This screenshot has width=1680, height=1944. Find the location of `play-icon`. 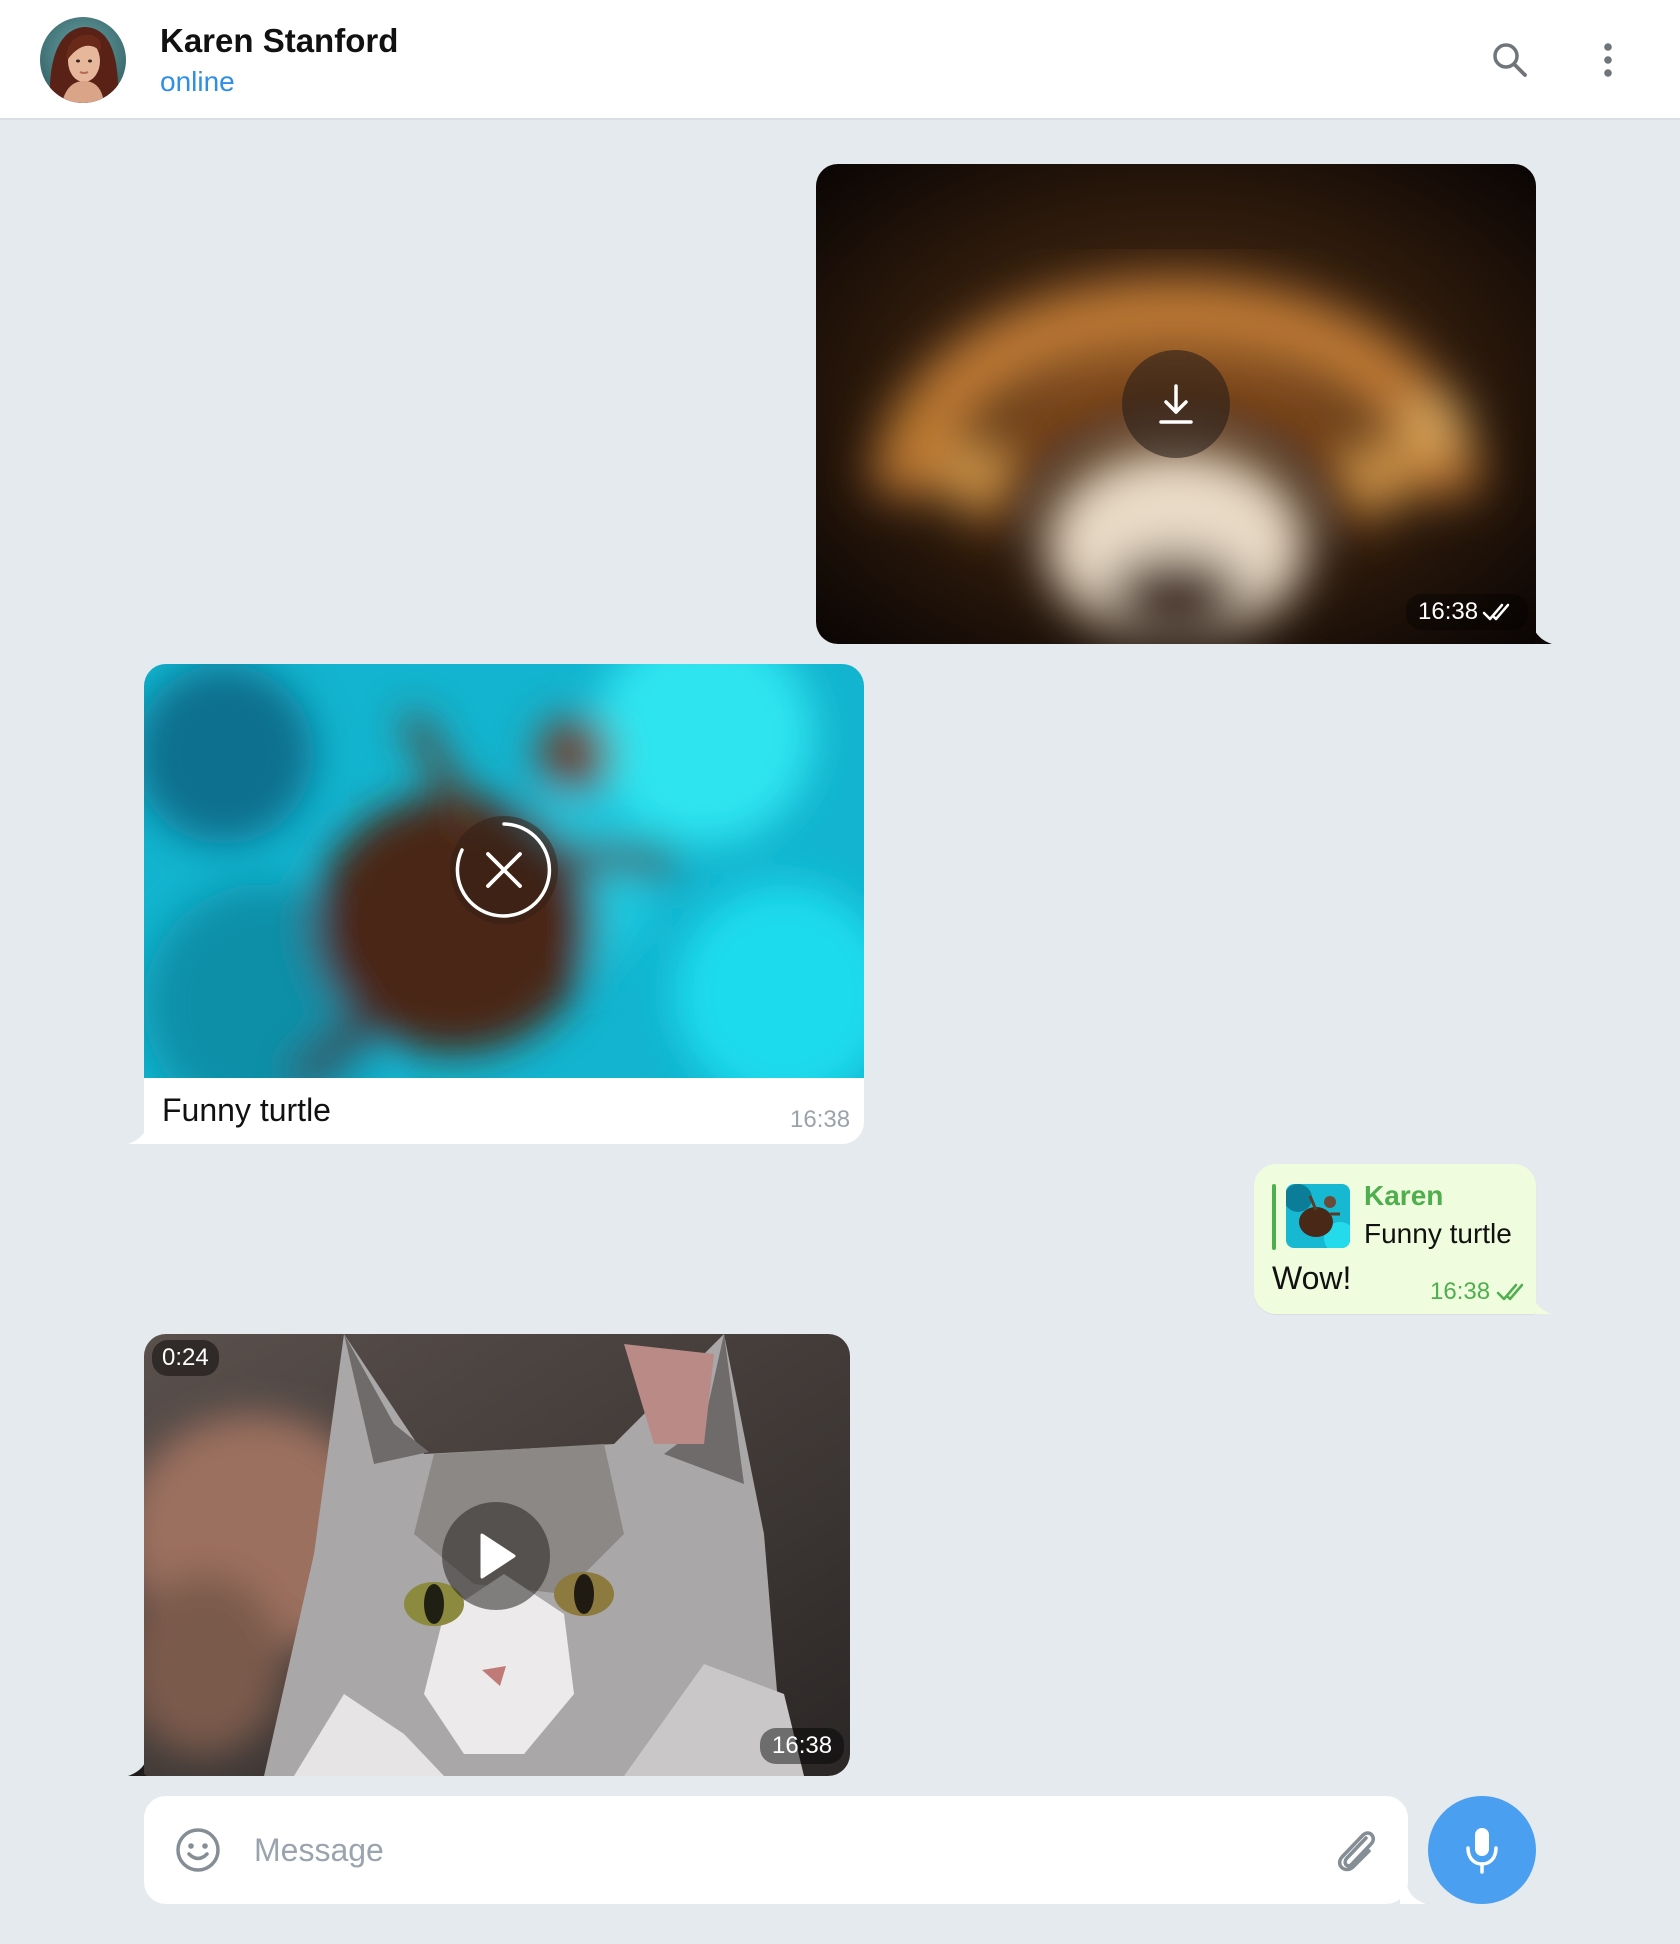

play-icon is located at coordinates (498, 1556).